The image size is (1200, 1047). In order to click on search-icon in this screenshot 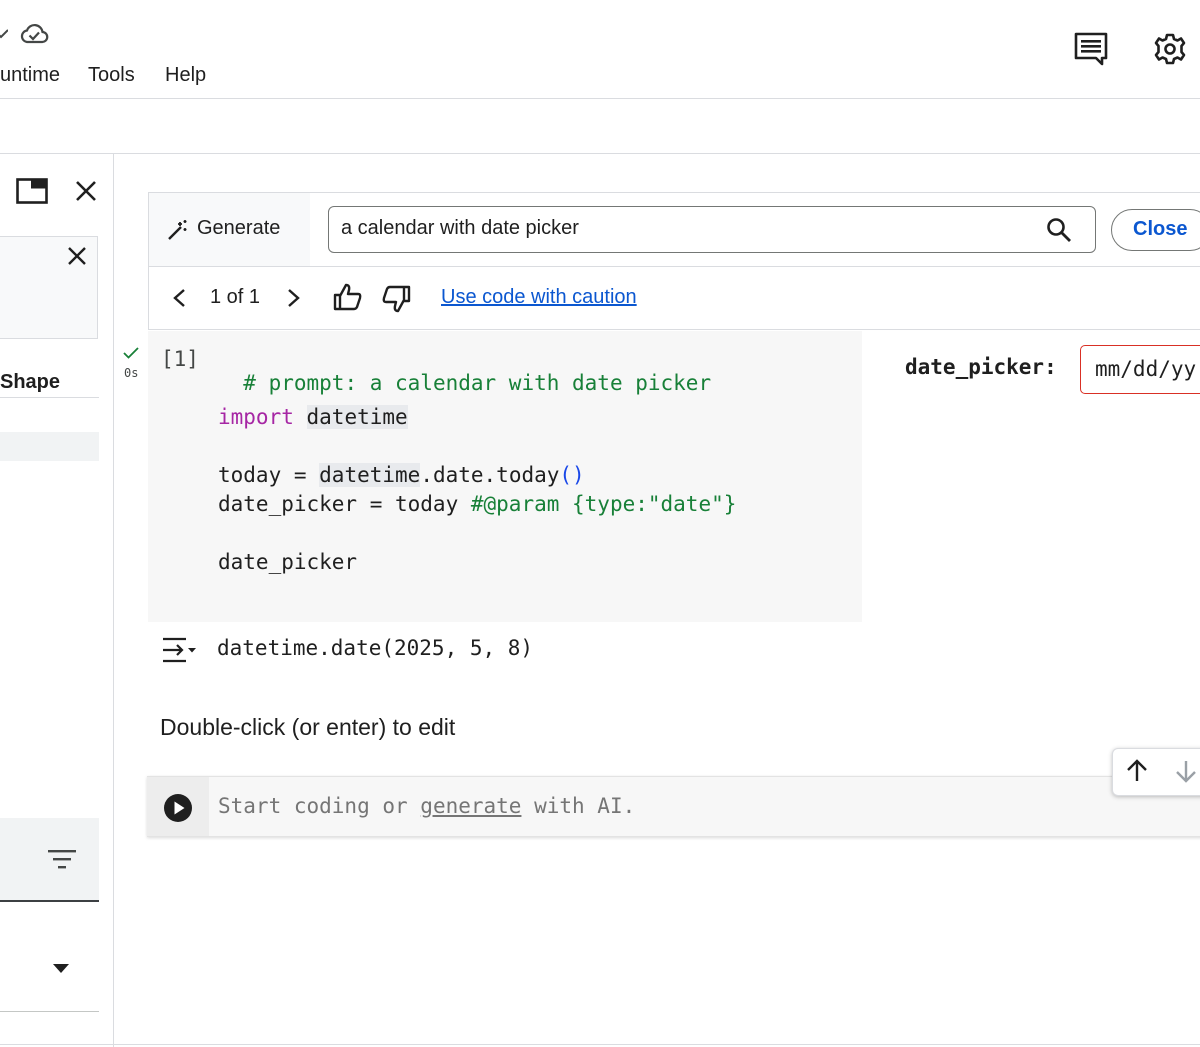, I will do `click(1059, 230)`.